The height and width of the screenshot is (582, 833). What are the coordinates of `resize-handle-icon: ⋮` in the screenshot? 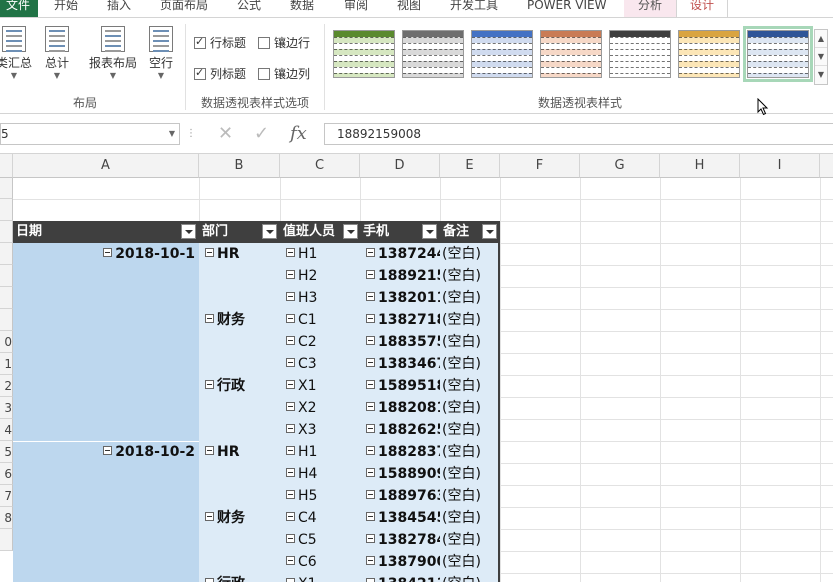 It's located at (191, 134).